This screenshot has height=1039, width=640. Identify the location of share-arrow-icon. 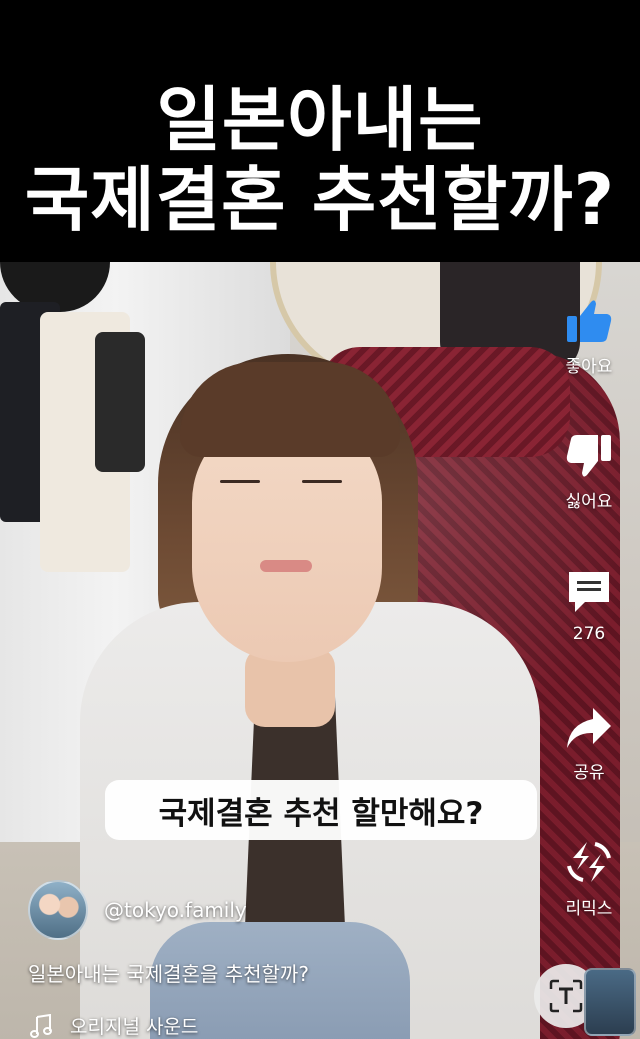
(589, 728).